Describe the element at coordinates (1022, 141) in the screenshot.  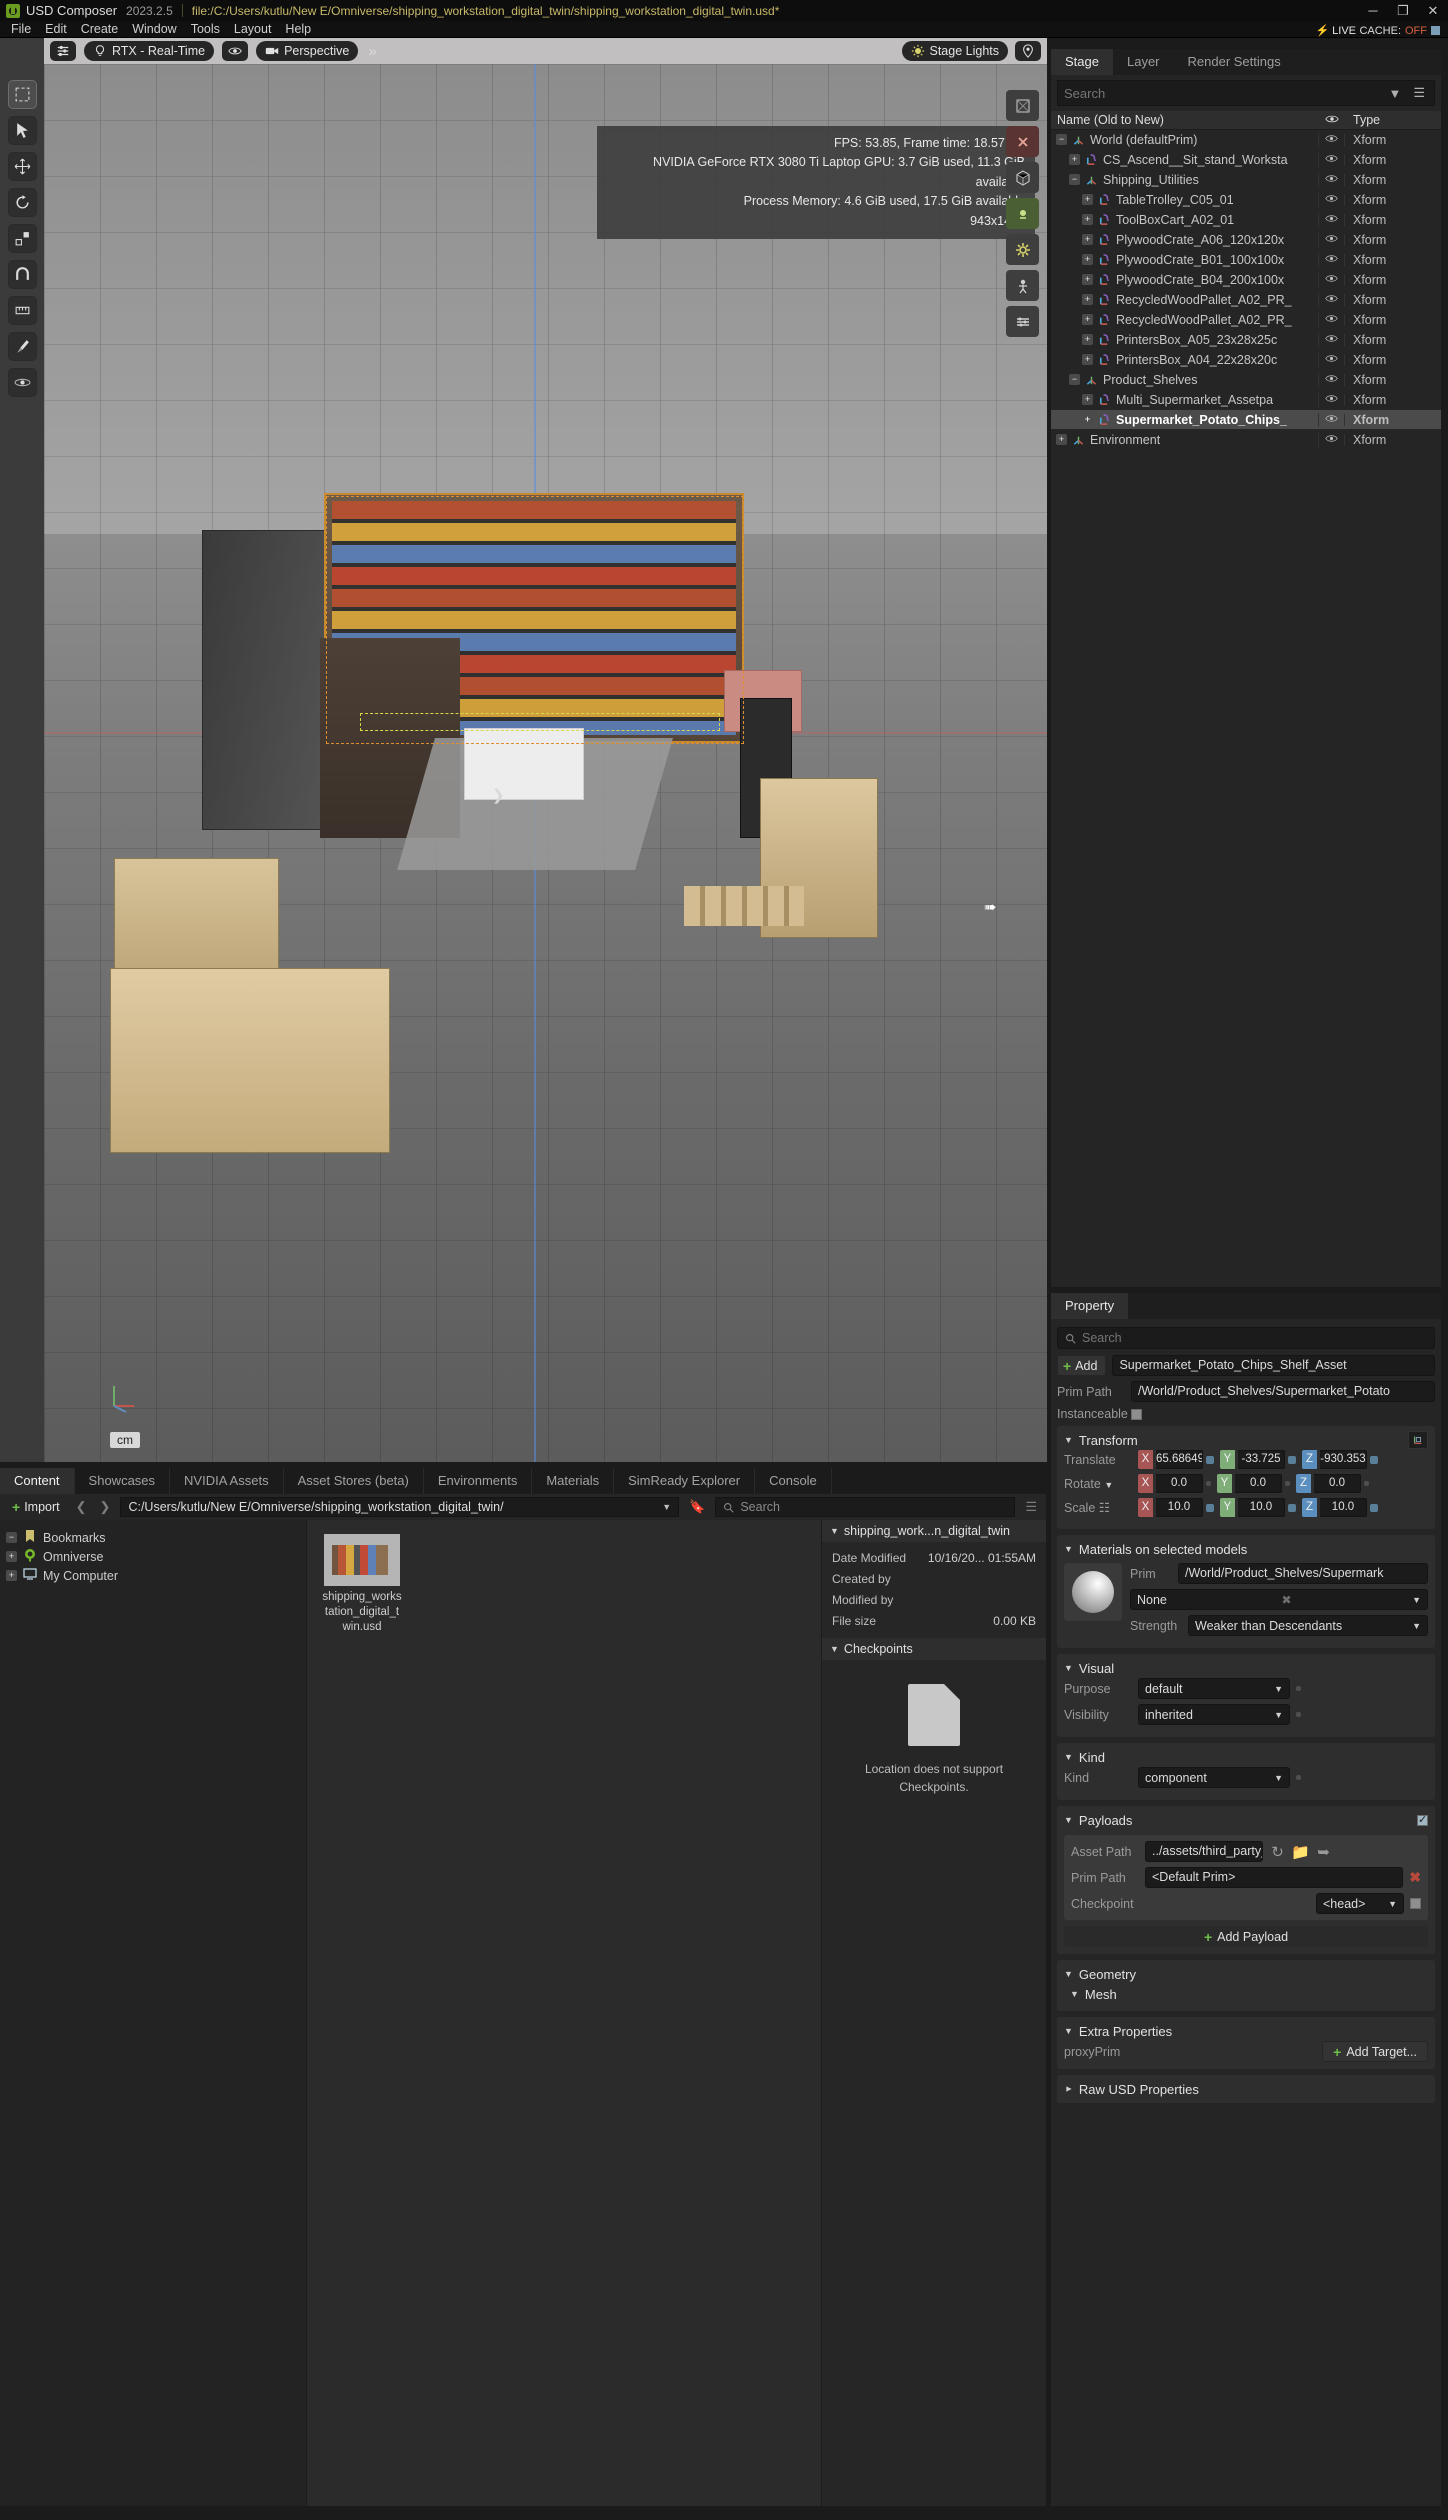
I see `delete-icon` at that location.